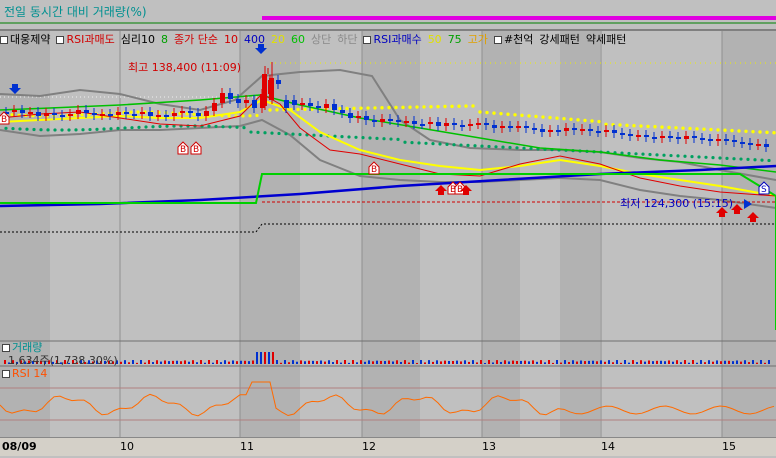 The height and width of the screenshot is (458, 776). Describe the element at coordinates (254, 39) in the screenshot. I see `legend-item-6: 400` at that location.